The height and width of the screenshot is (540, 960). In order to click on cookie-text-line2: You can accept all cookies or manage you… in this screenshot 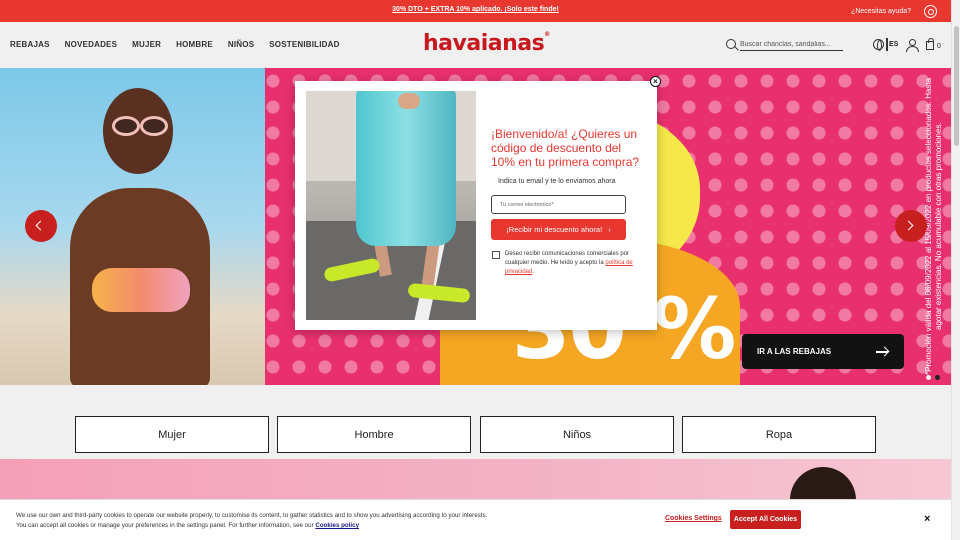, I will do `click(165, 525)`.